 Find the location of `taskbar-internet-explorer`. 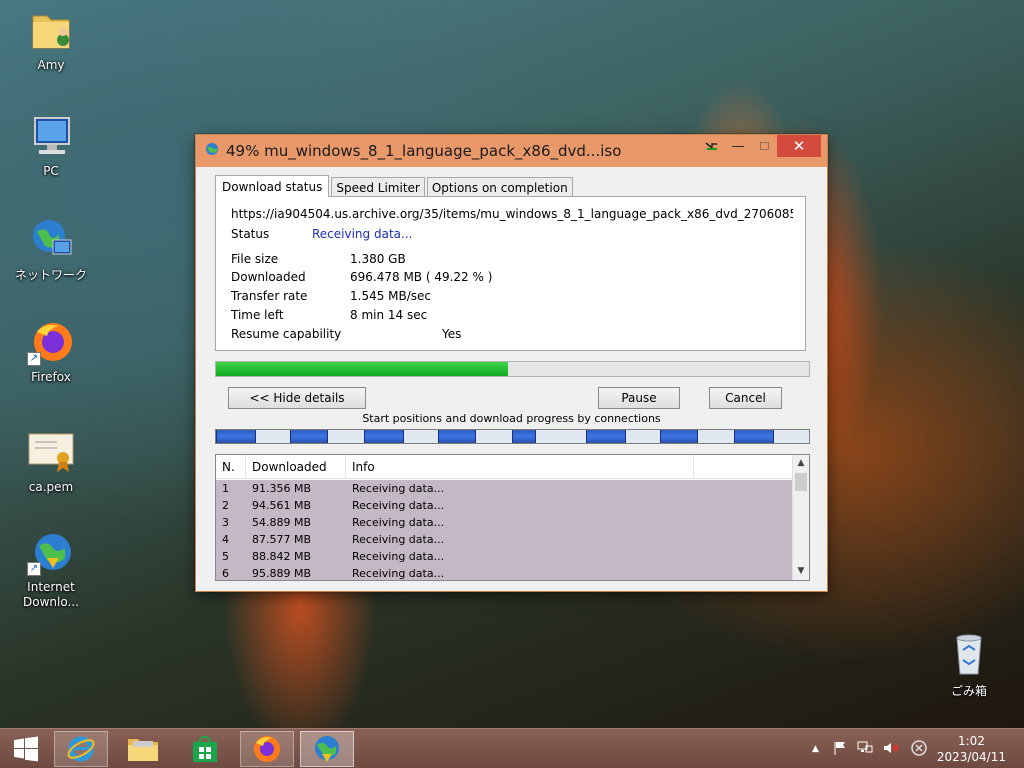

taskbar-internet-explorer is located at coordinates (81, 749).